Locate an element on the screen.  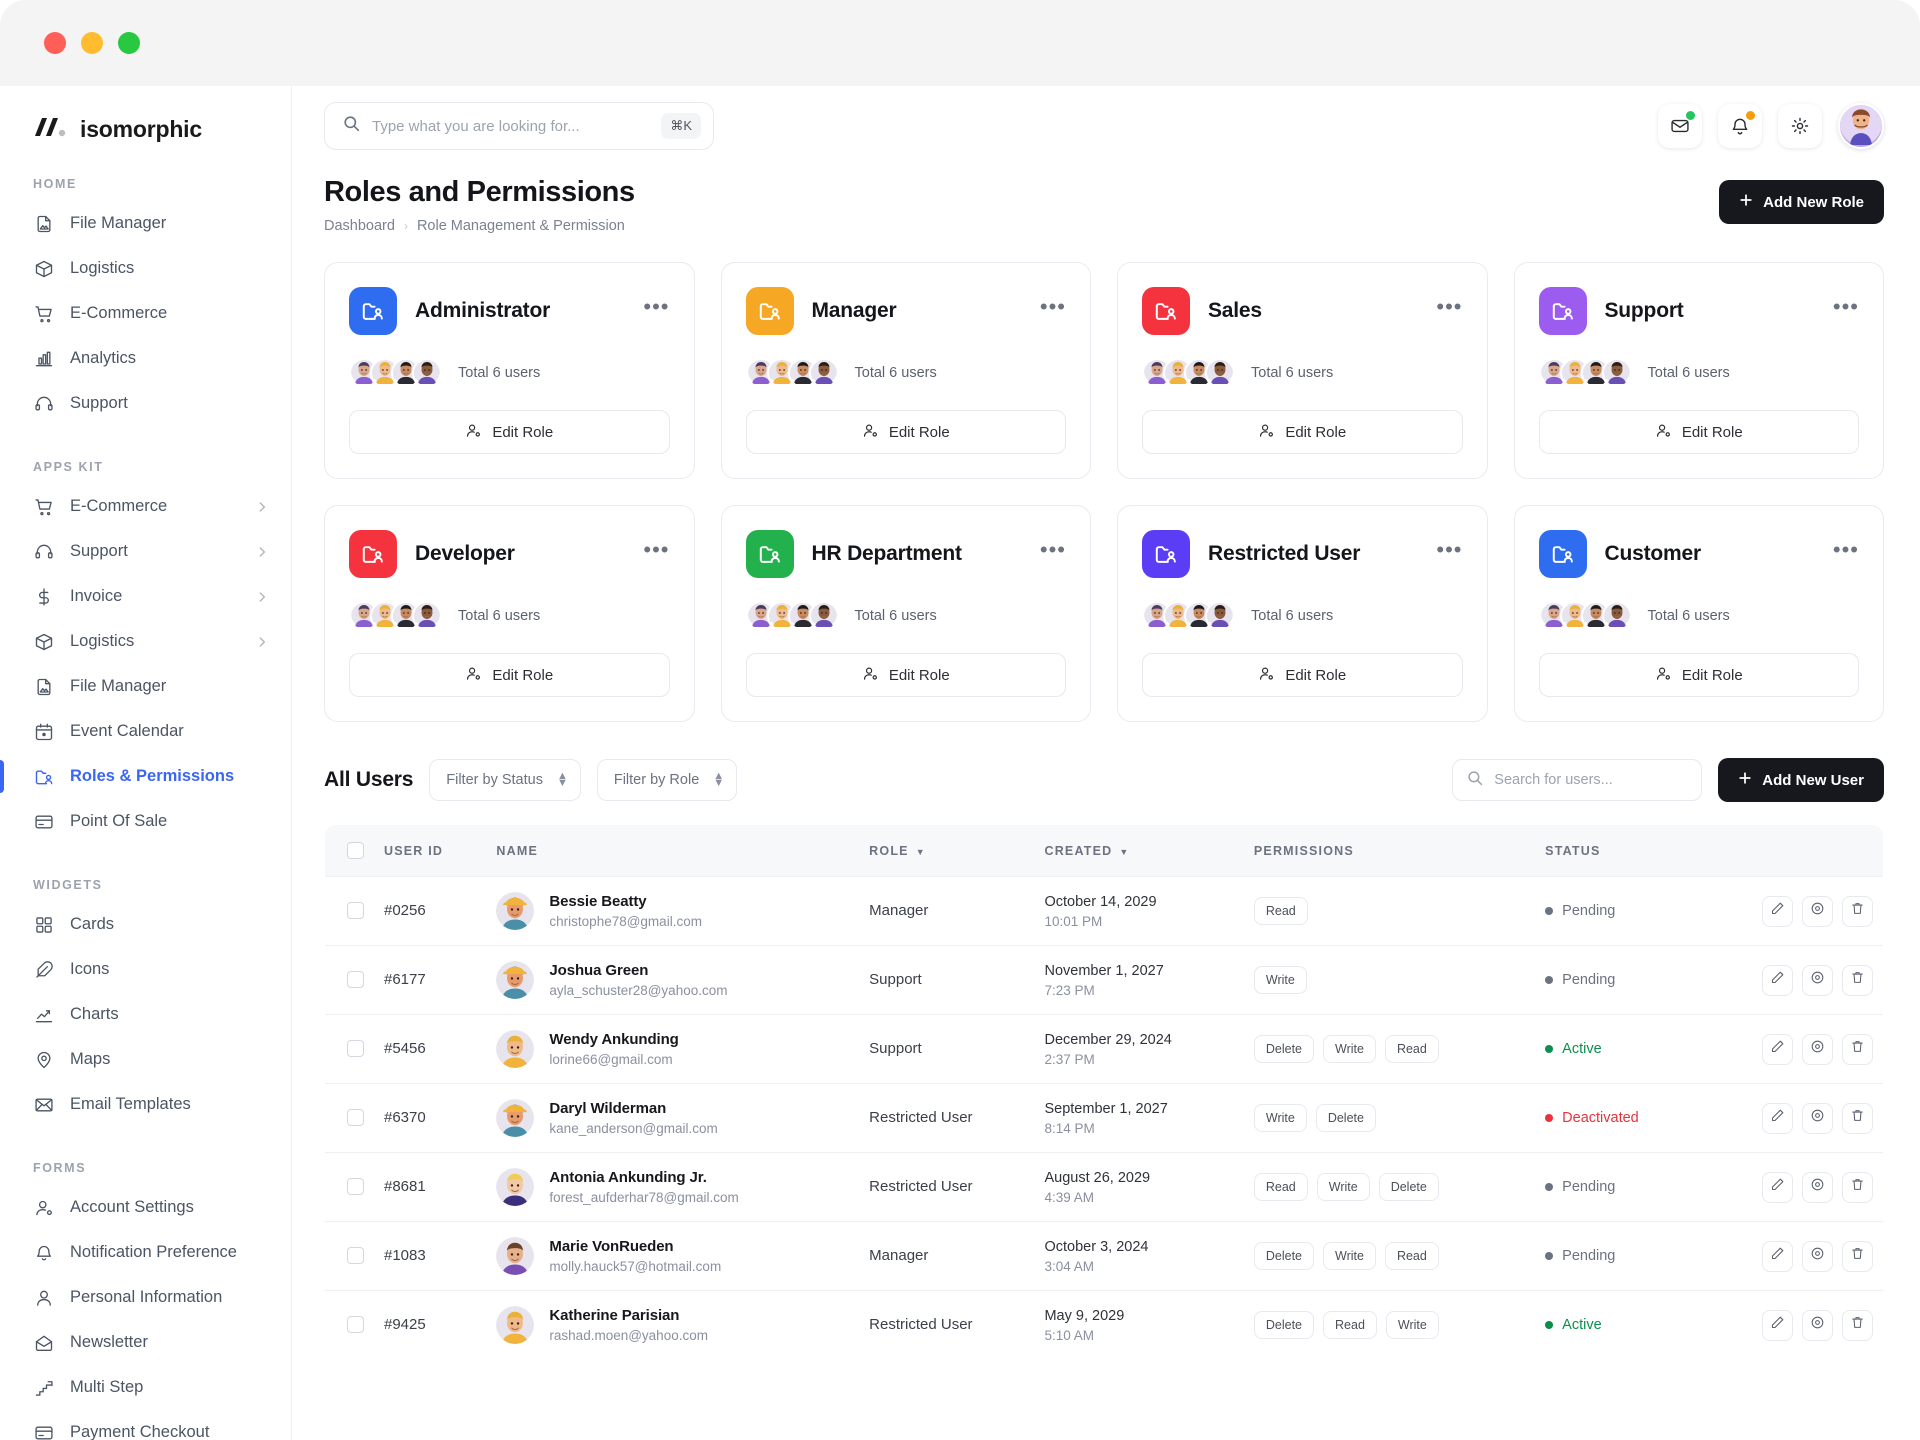
column-header-created: CREATED ▼ is located at coordinates (1139, 851).